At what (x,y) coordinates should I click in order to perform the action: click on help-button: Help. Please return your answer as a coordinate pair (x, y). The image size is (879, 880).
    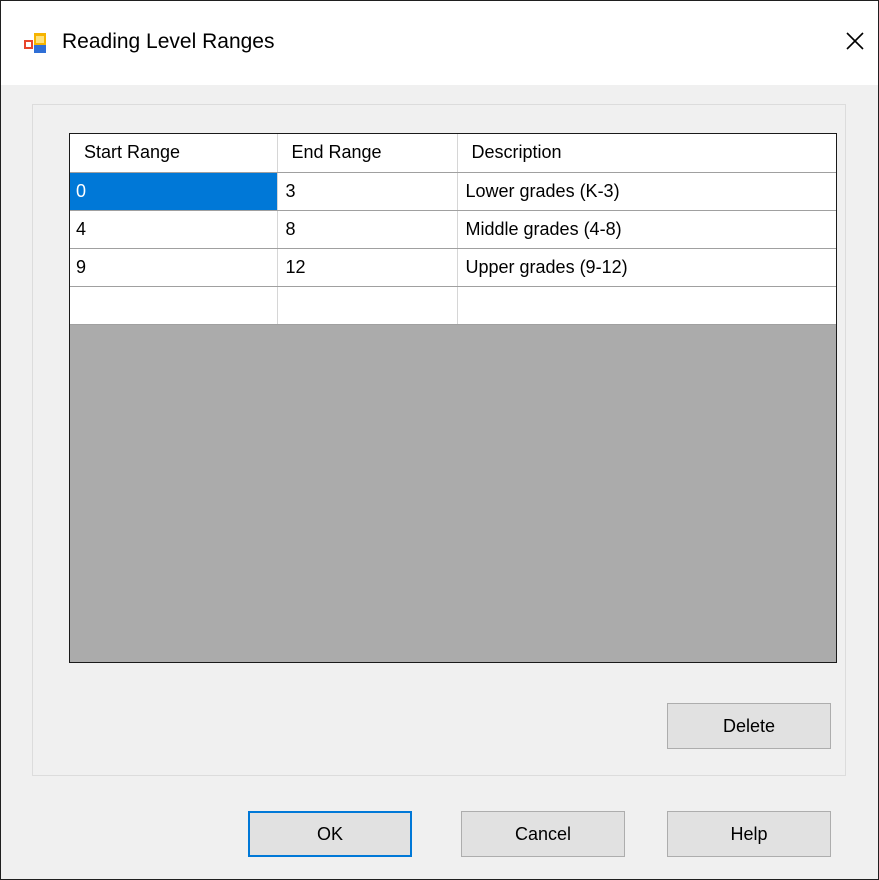
    Looking at the image, I should click on (749, 834).